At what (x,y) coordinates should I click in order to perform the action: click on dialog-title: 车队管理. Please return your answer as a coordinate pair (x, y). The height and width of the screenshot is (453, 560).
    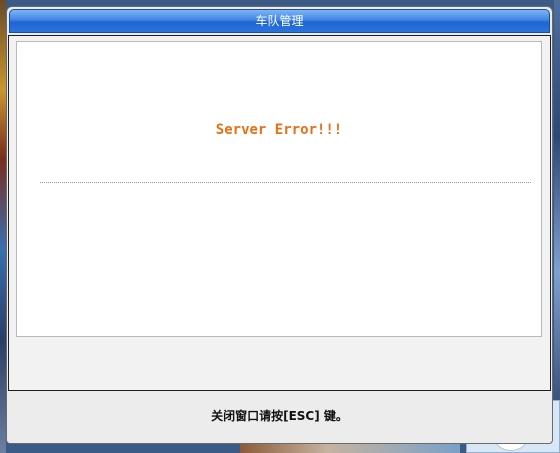
    Looking at the image, I should click on (279, 21).